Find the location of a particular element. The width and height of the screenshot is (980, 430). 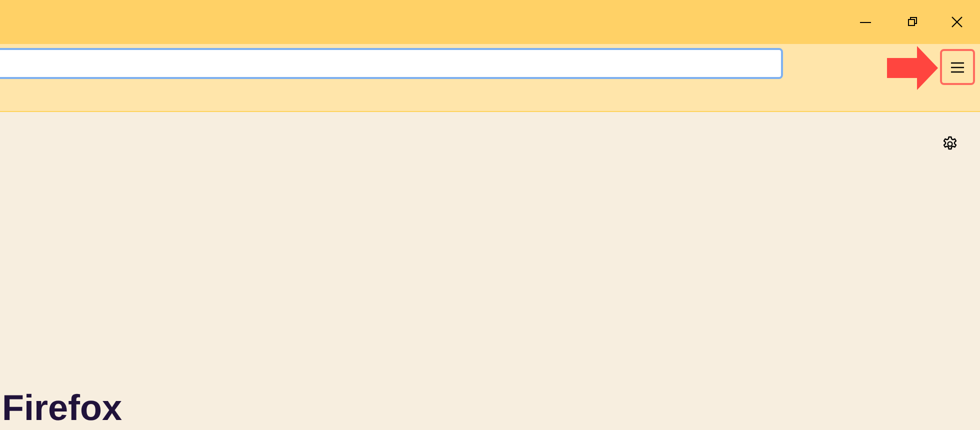

menu-button is located at coordinates (957, 67).